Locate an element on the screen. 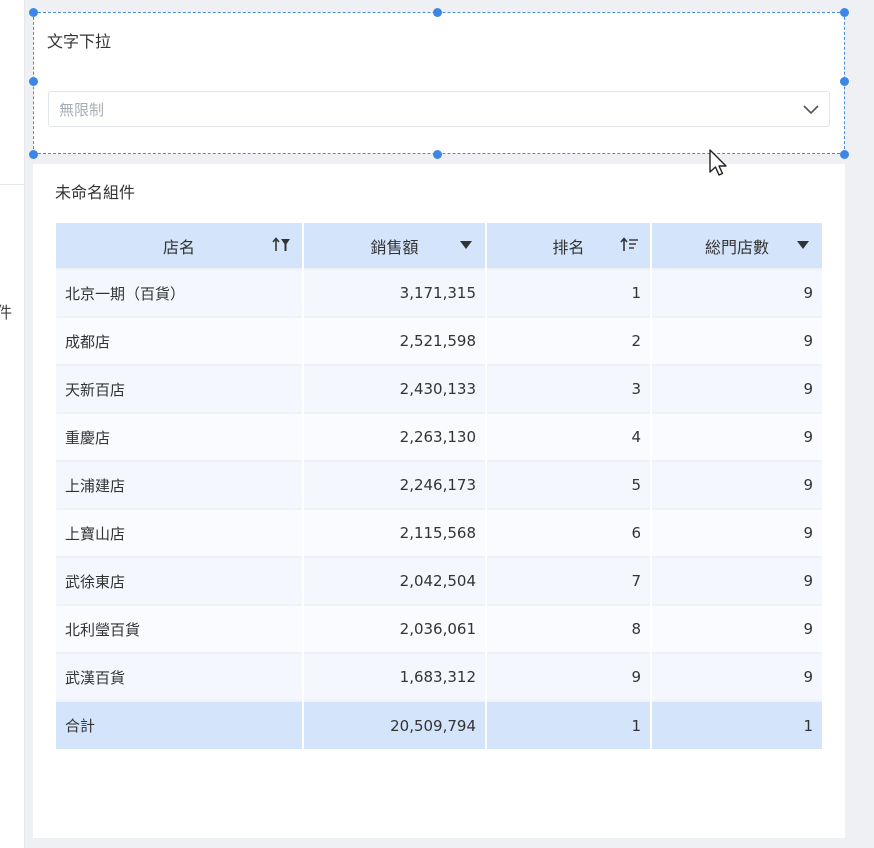 The width and height of the screenshot is (874, 848). cell-sales: 1,683,312 is located at coordinates (395, 676).